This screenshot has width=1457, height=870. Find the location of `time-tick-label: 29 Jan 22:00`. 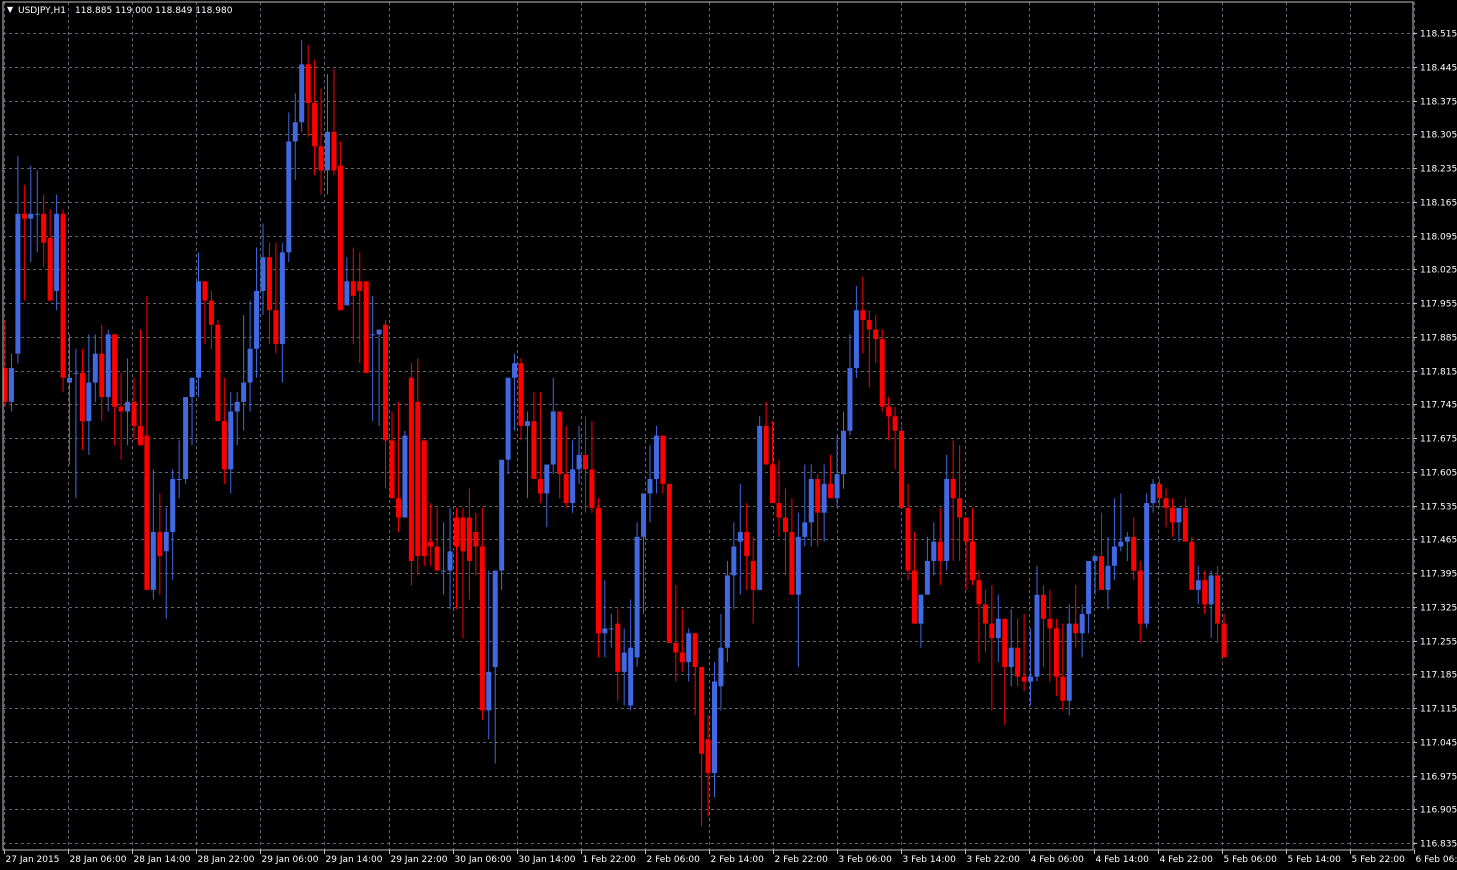

time-tick-label: 29 Jan 22:00 is located at coordinates (419, 860).